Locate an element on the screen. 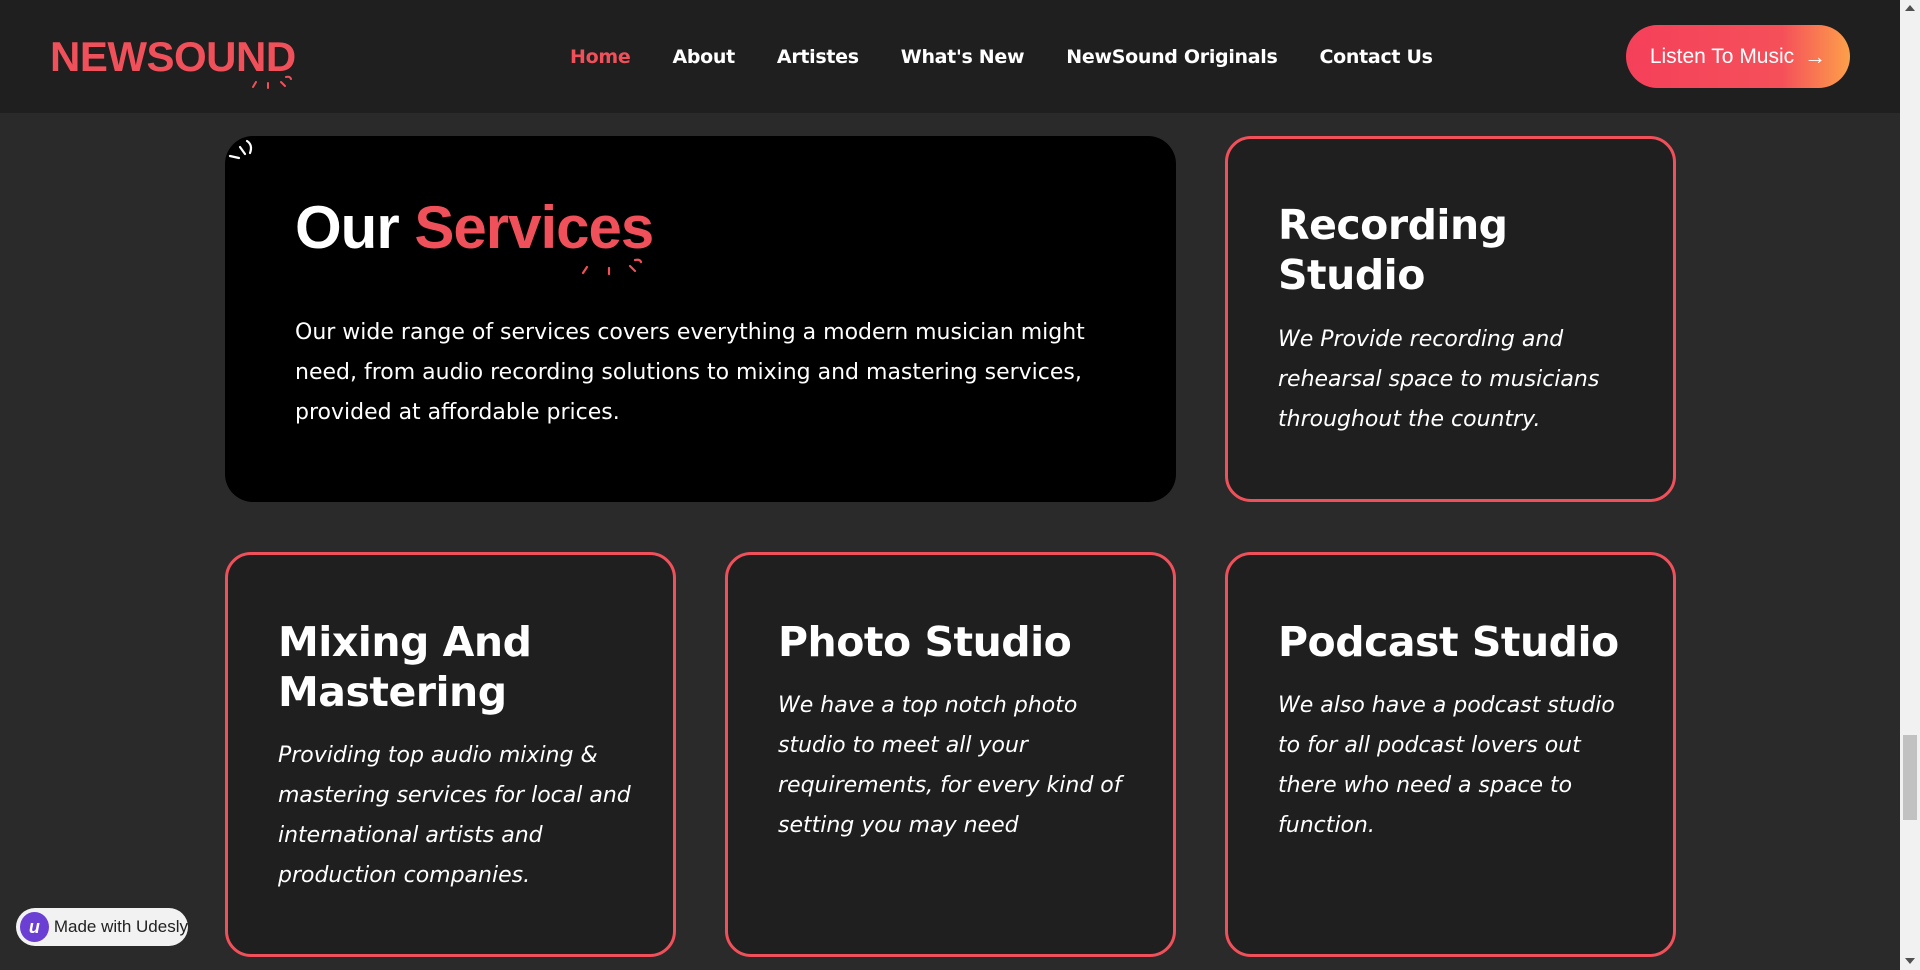  service-title-recording: Recording Studio is located at coordinates (1393, 250).